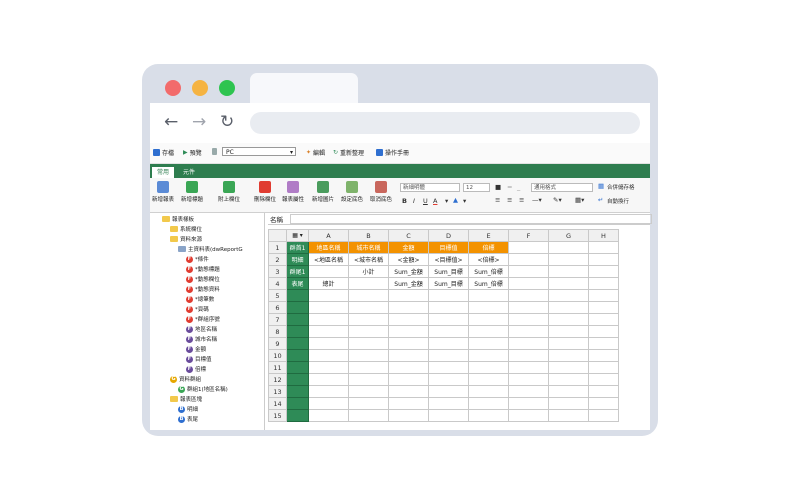 This screenshot has height=500, width=800. What do you see at coordinates (197, 259) in the screenshot?
I see `tree-node: F *條件` at bounding box center [197, 259].